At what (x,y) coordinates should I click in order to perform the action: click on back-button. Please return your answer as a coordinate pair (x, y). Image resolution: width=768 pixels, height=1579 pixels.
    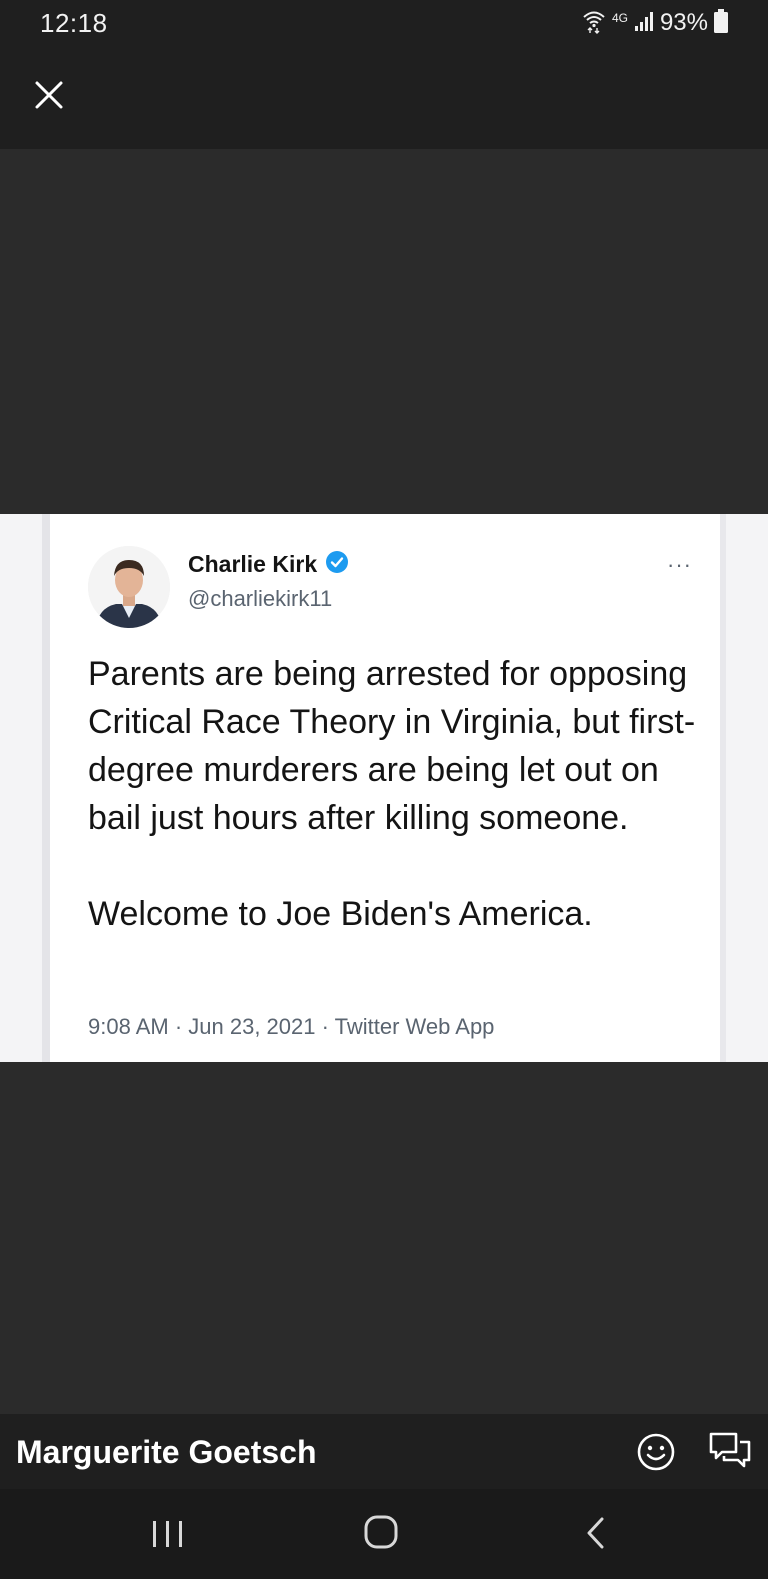
    Looking at the image, I should click on (596, 1533).